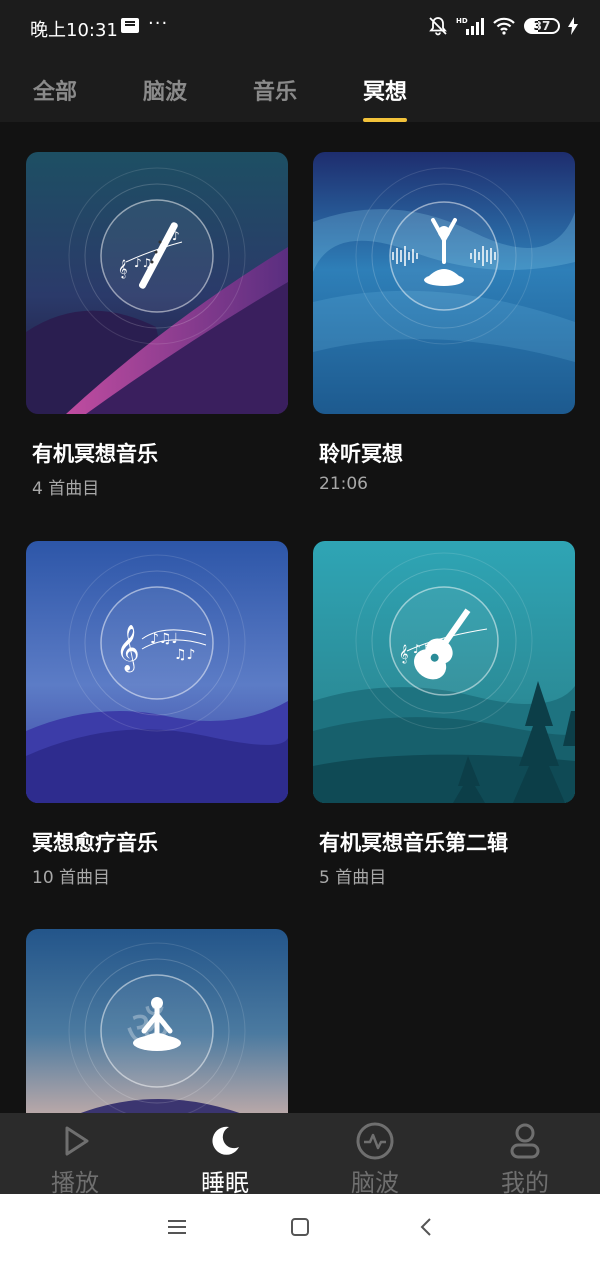 Image resolution: width=600 pixels, height=1266 pixels. I want to click on bottom-navigation: 播放 睡眠 脑波 我的, so click(300, 1155).